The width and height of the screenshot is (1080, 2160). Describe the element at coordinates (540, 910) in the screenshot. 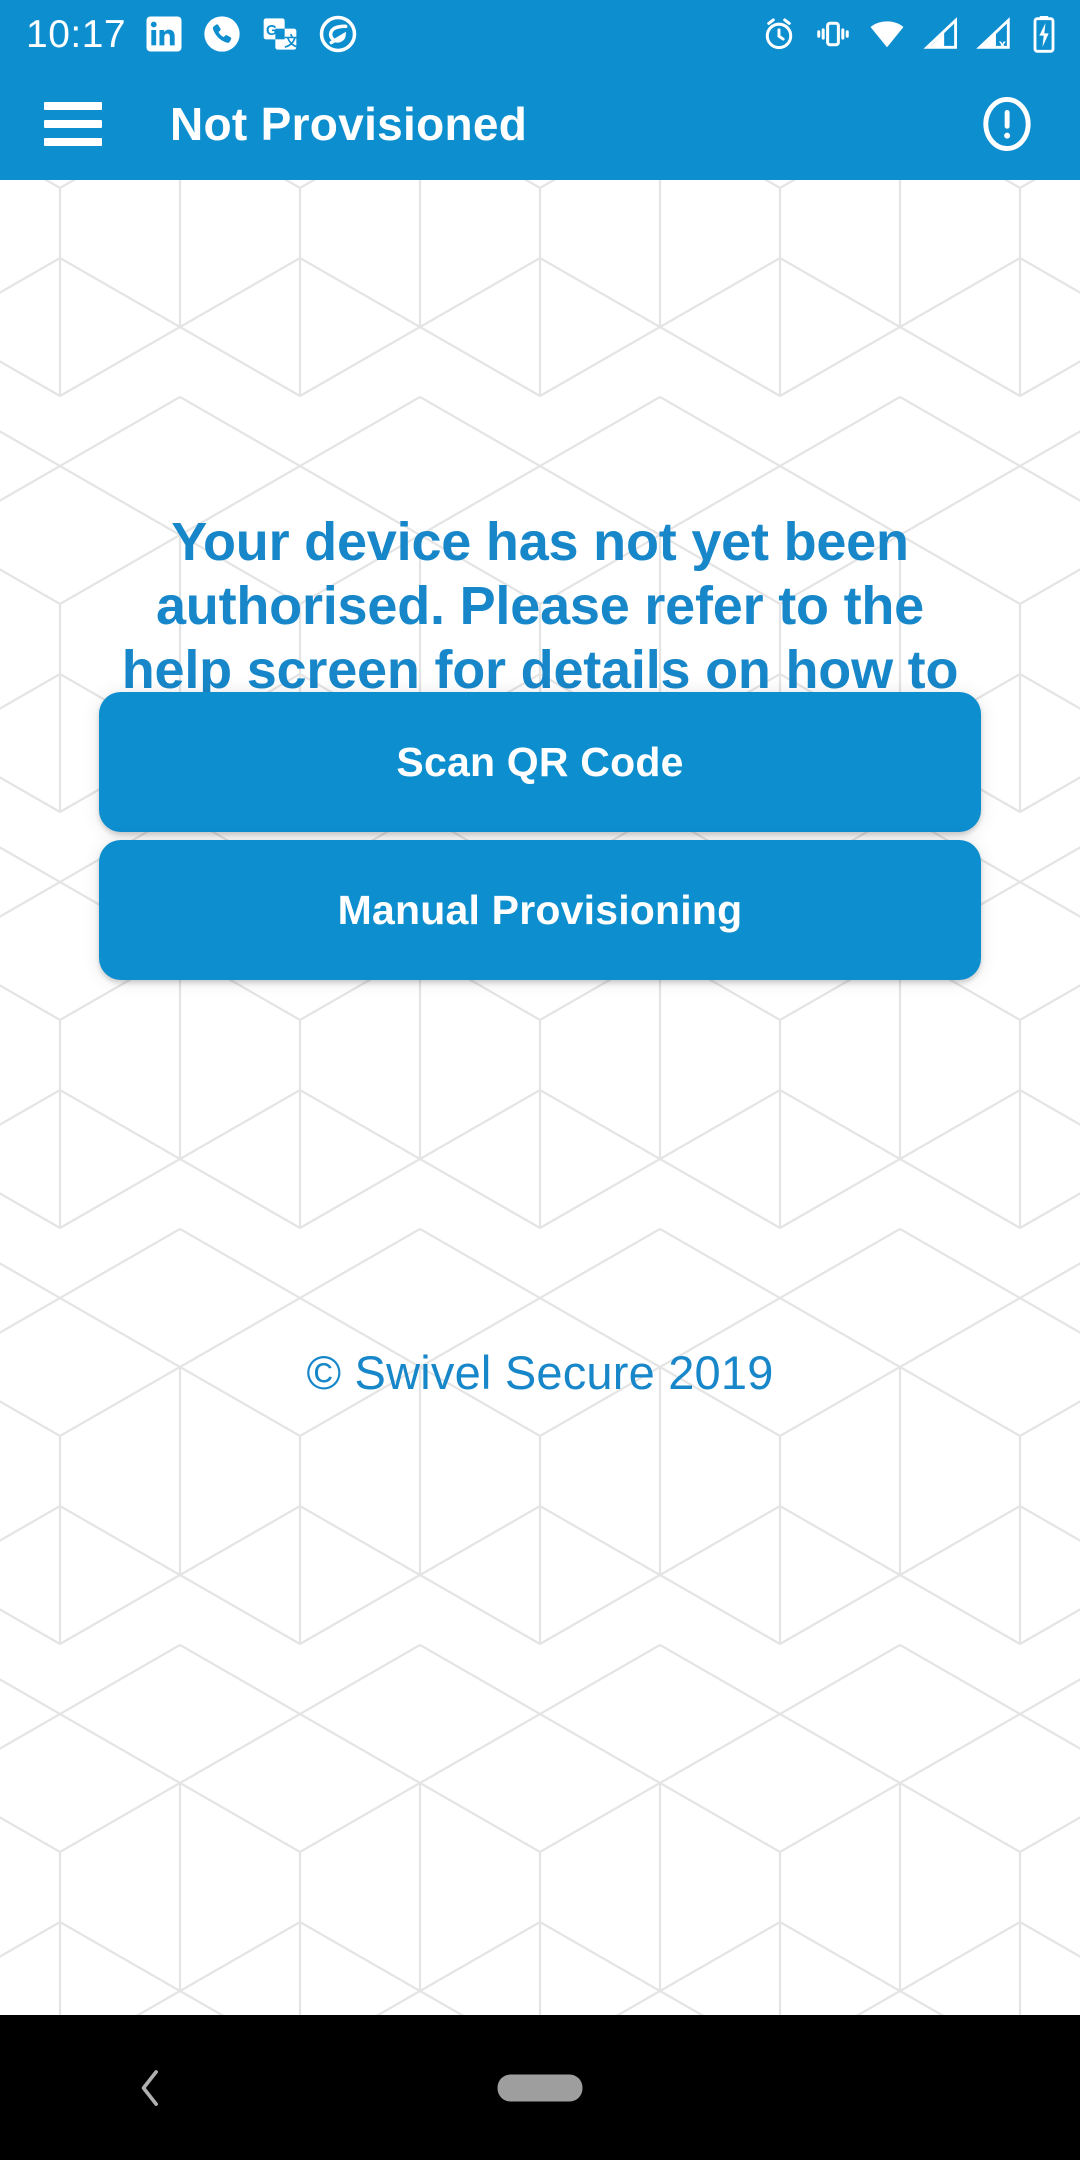

I see `manual-provisioning-button: Manual Provisioning` at that location.